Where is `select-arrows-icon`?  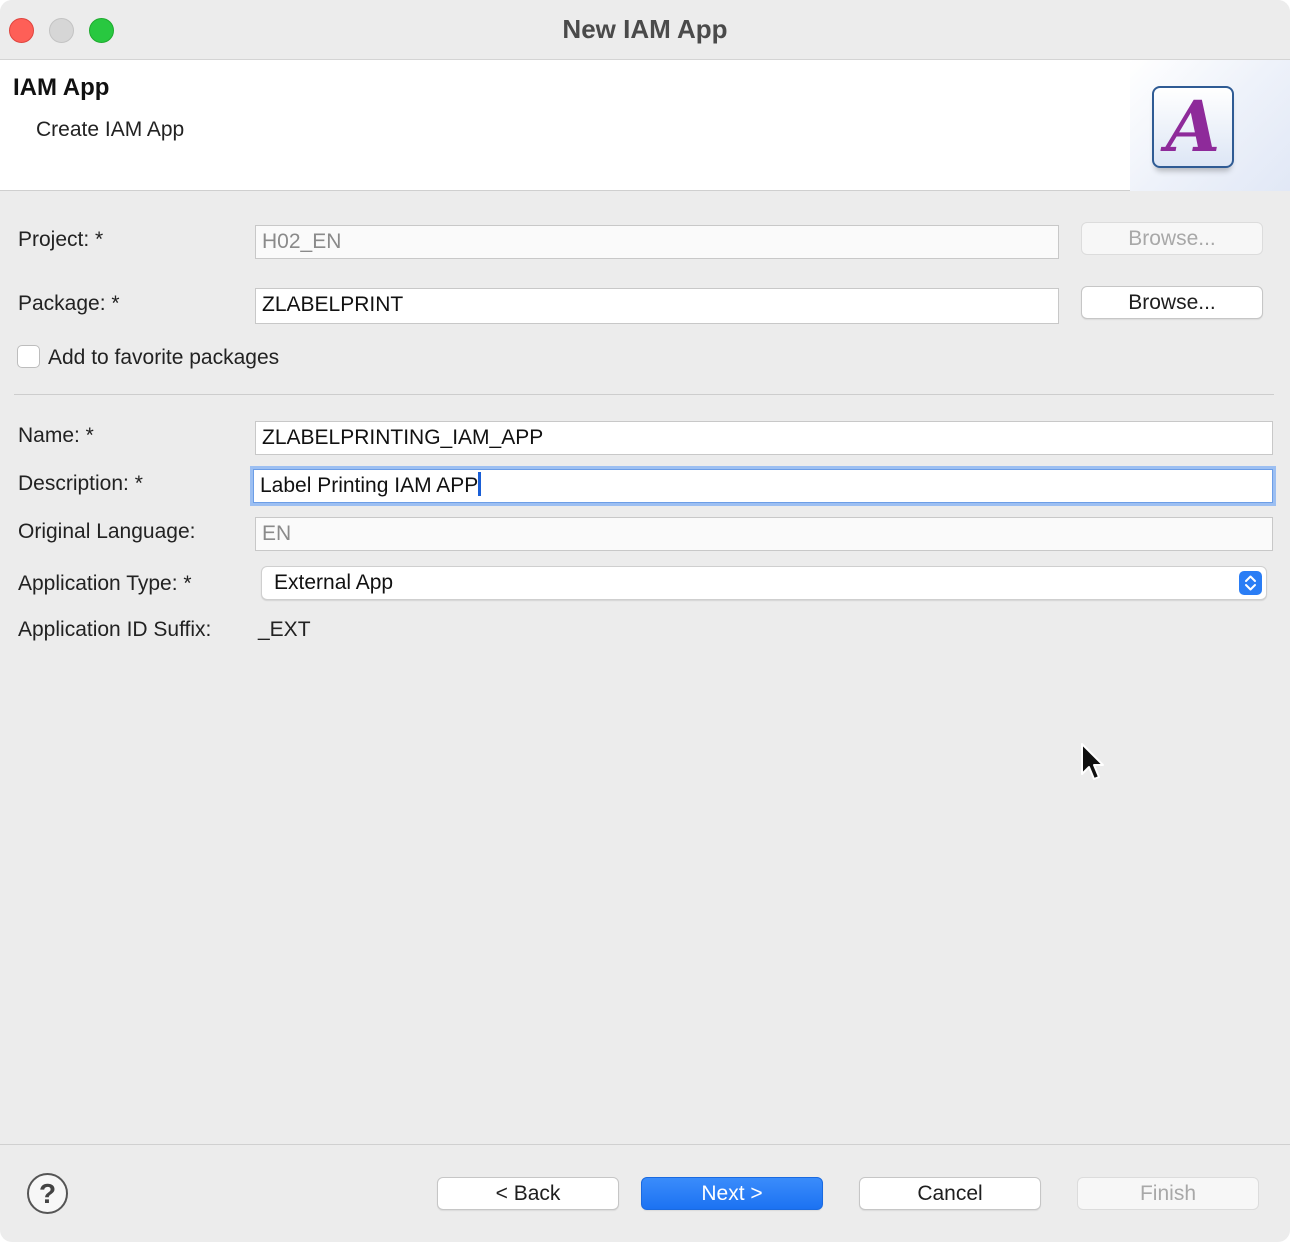
select-arrows-icon is located at coordinates (1250, 583).